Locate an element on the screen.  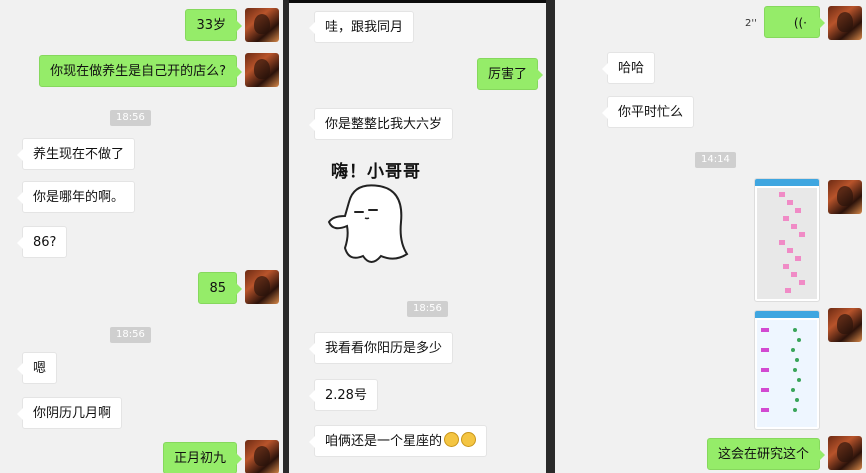
message-text: 咱俩还是一个星座的 is located at coordinates (384, 441).